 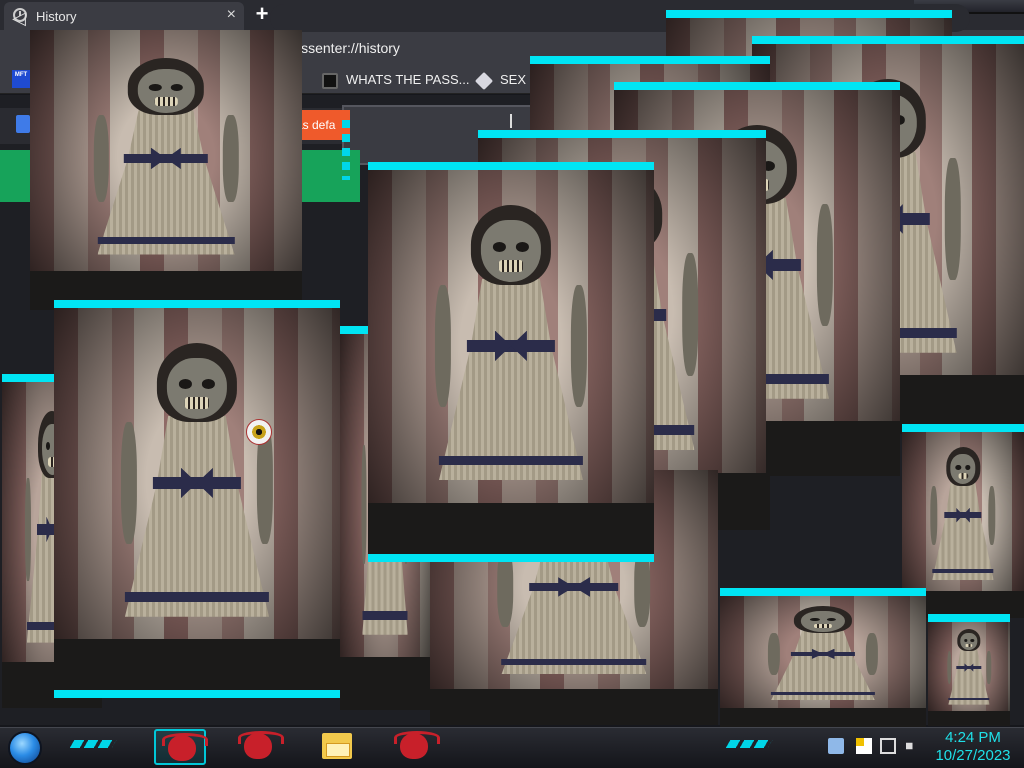 What do you see at coordinates (349, 48) in the screenshot?
I see `address-url: issenter://history` at bounding box center [349, 48].